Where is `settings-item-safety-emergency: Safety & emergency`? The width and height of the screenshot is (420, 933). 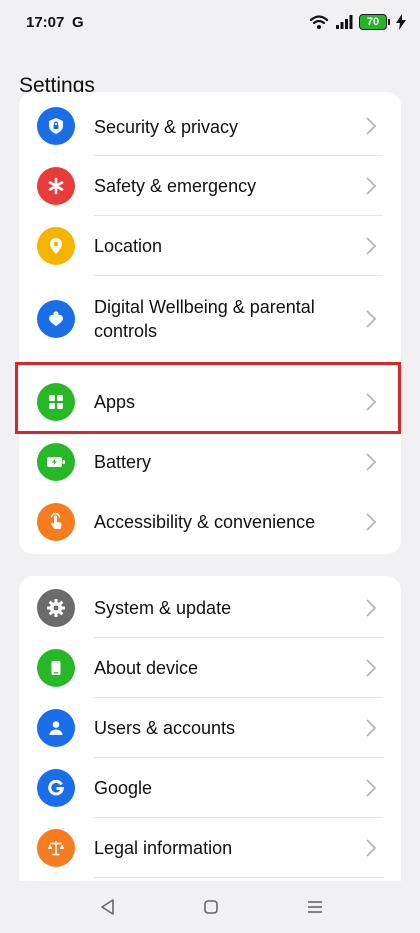 settings-item-safety-emergency: Safety & emergency is located at coordinates (210, 186).